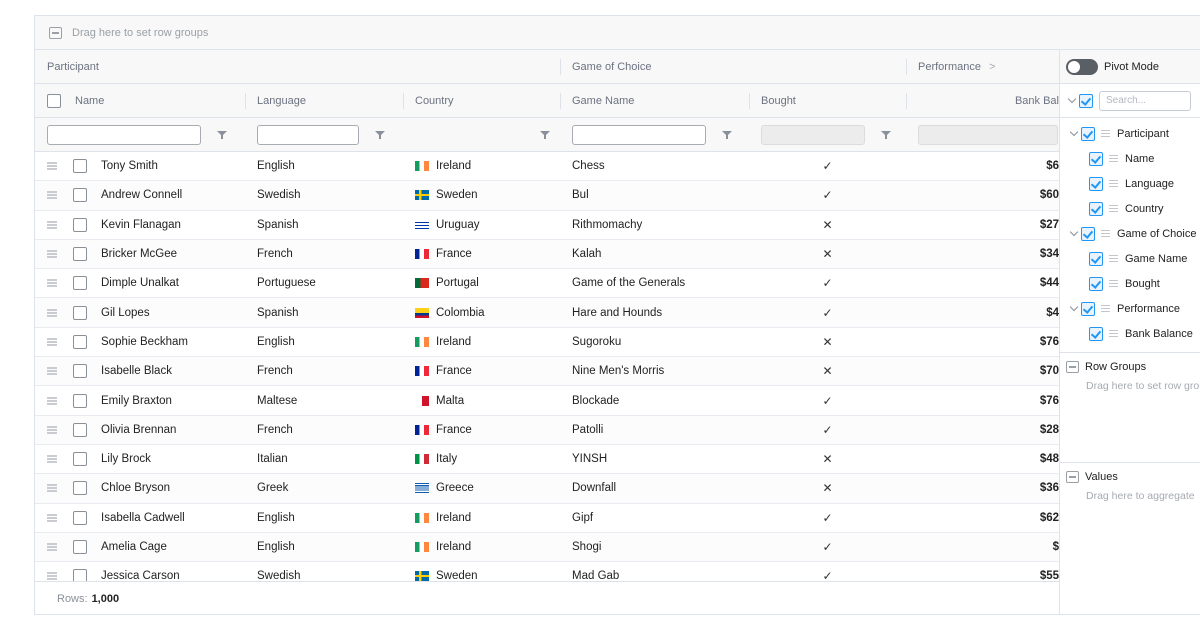 Image resolution: width=1200 pixels, height=628 pixels. Describe the element at coordinates (1130, 208) in the screenshot. I see `column-item: Country` at that location.